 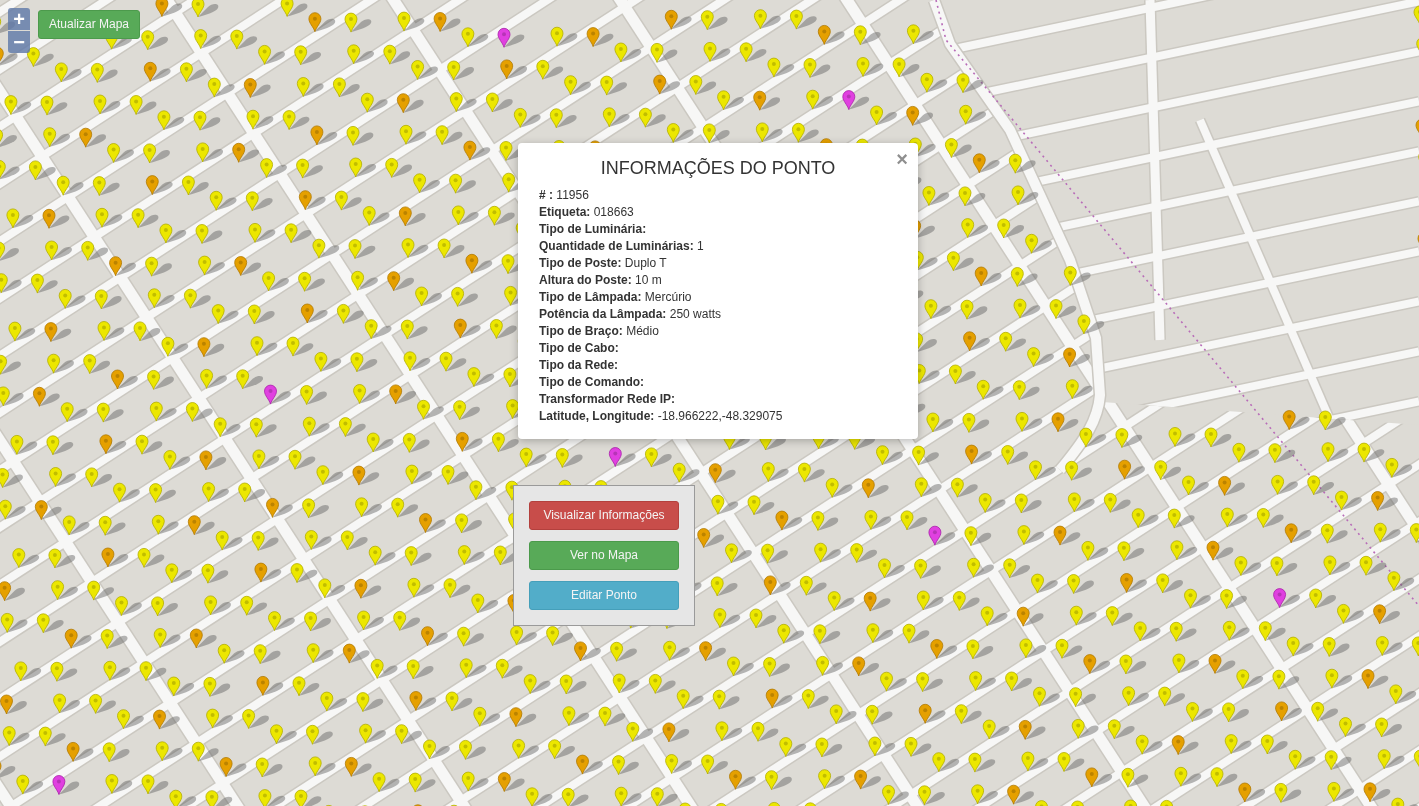 What do you see at coordinates (592, 382) in the screenshot?
I see `info-line: Tipo de Comando:` at bounding box center [592, 382].